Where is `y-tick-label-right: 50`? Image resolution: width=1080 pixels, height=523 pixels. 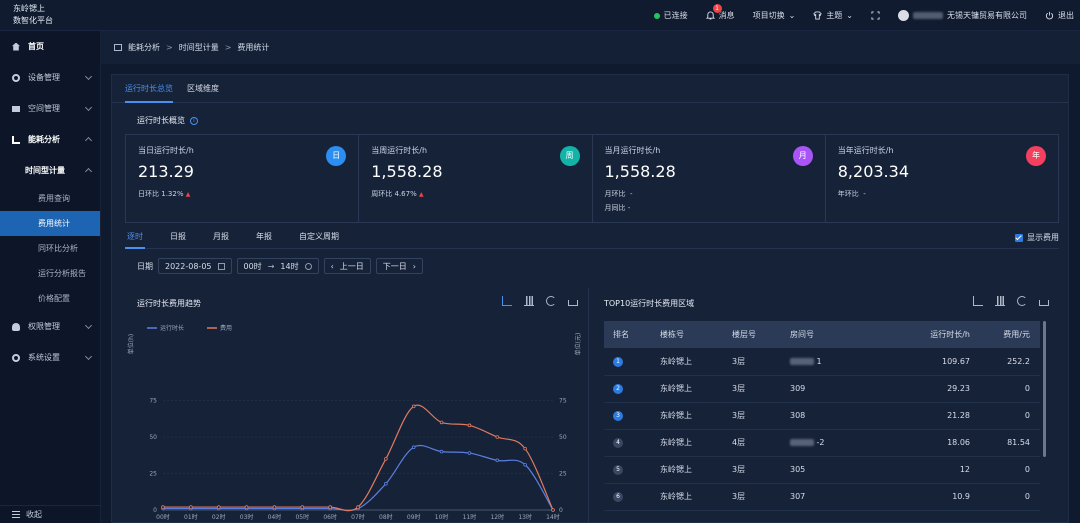
y-tick-label-right: 50 is located at coordinates (563, 437).